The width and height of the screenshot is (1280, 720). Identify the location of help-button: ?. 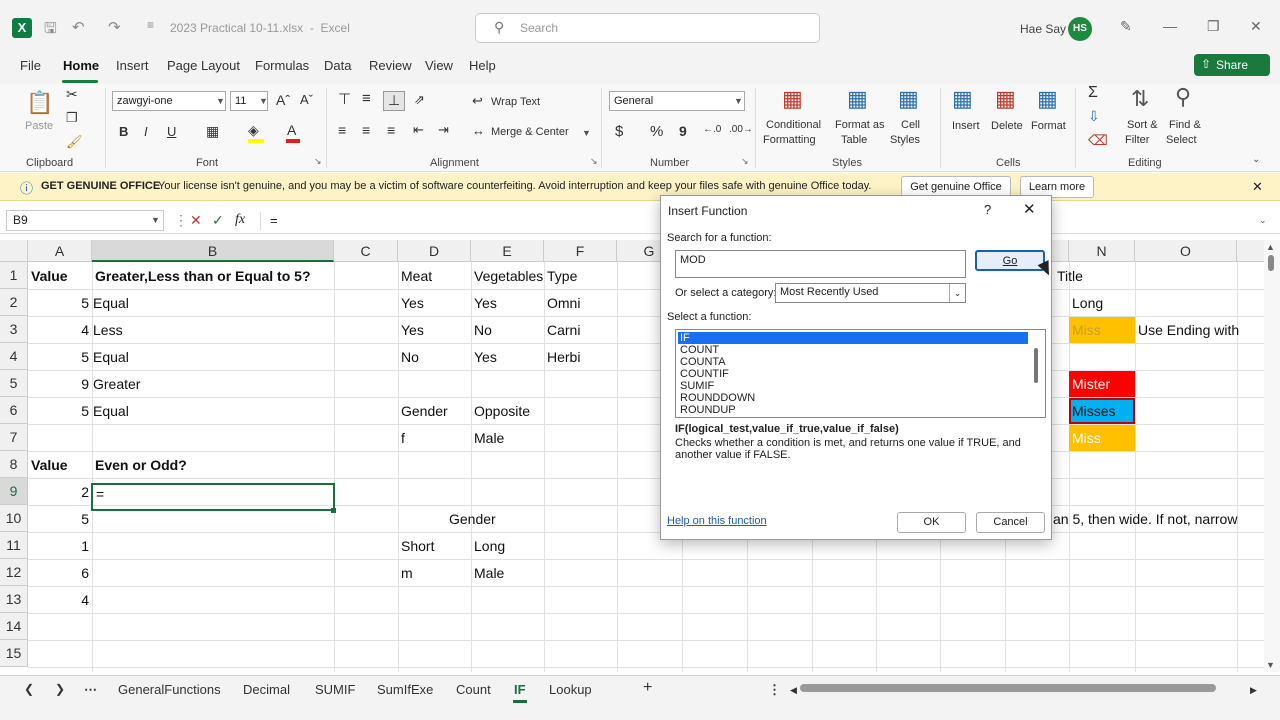
(987, 209).